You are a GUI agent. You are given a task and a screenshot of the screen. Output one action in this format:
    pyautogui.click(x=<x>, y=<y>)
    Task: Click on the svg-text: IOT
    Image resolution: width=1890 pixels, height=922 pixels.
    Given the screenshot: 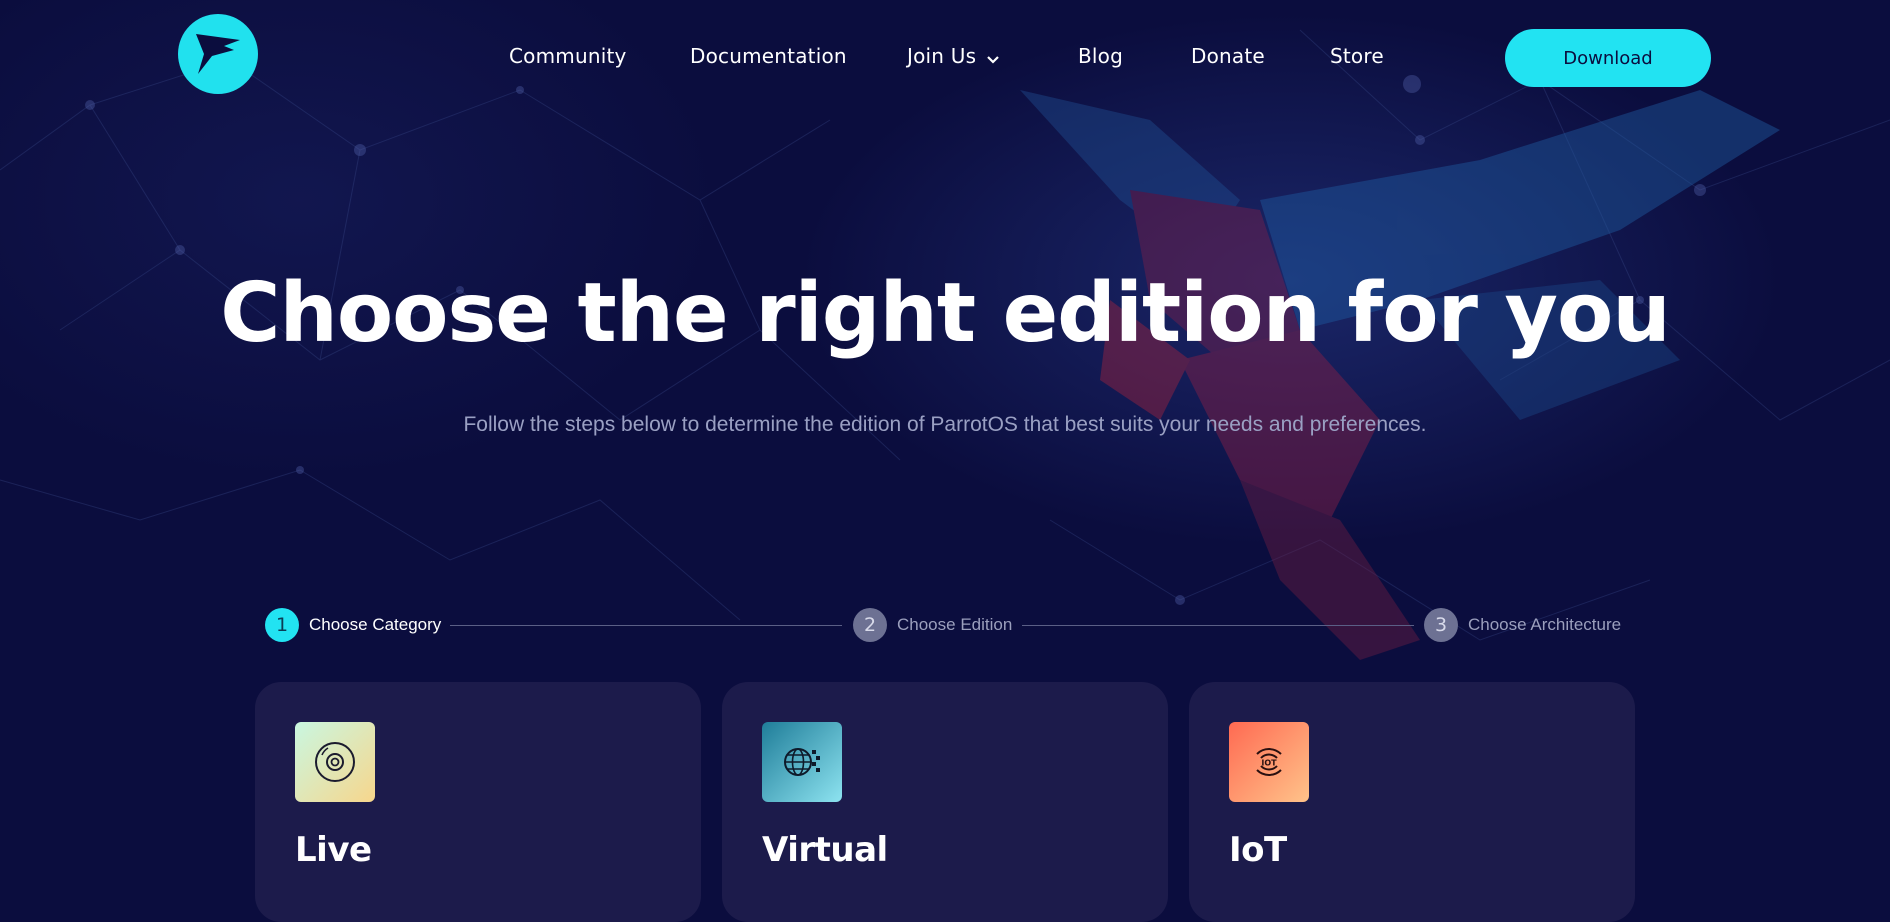 What is the action you would take?
    pyautogui.click(x=1269, y=763)
    